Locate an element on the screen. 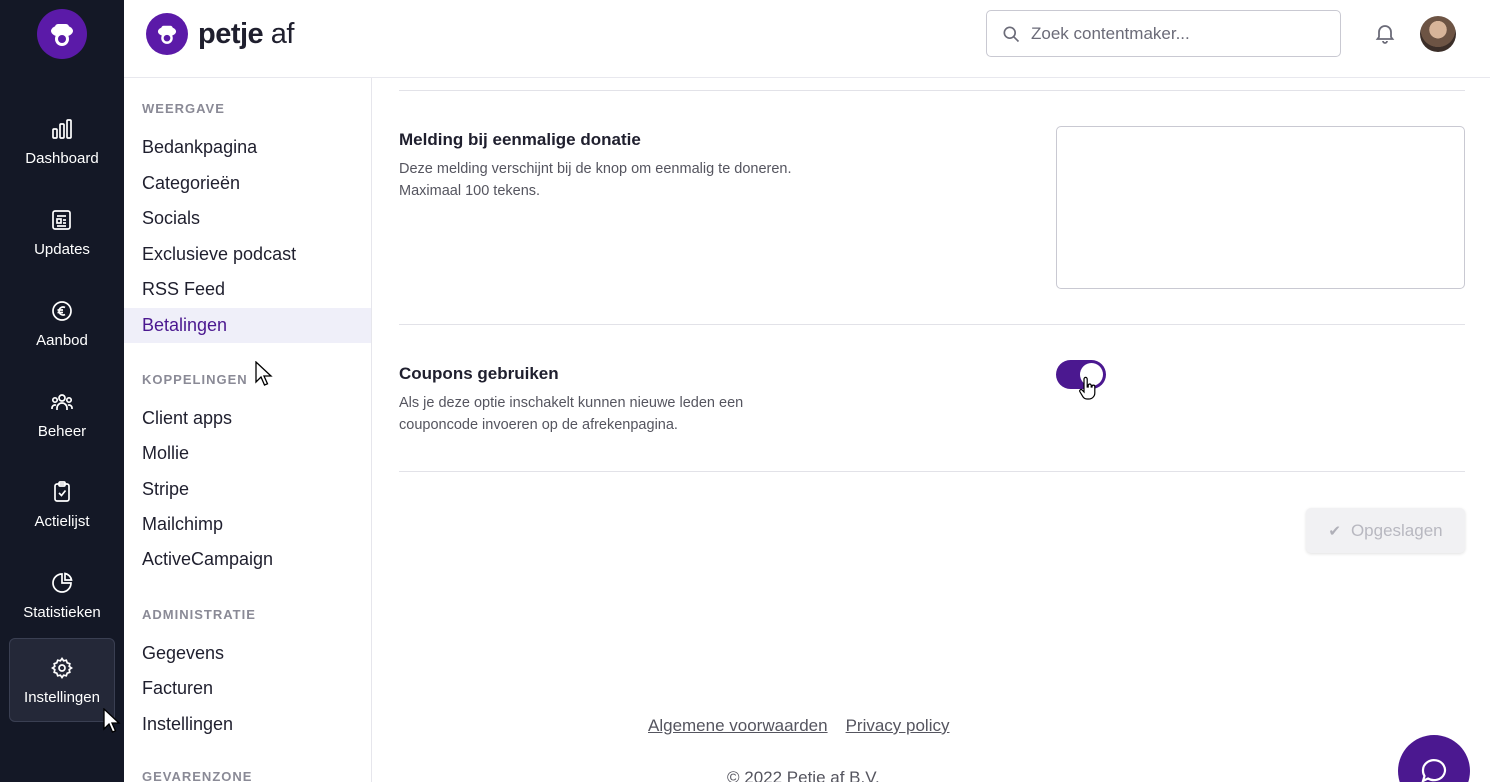 The image size is (1490, 782). subnav-item-rss-feed: RSS Feed is located at coordinates (247, 289).